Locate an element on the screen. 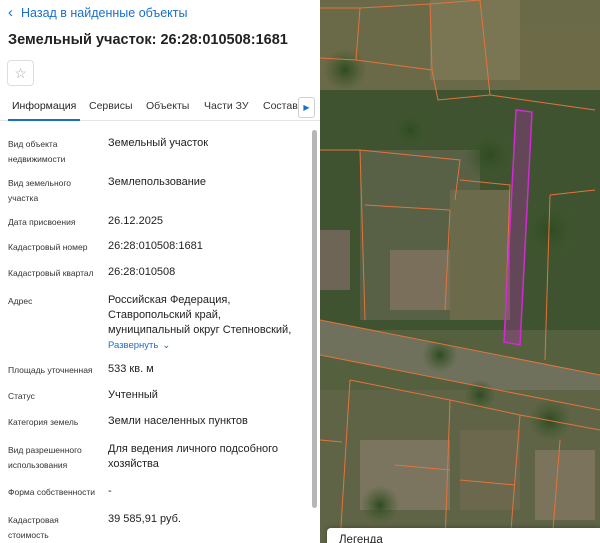 The image size is (600, 543). field-value-land-category: Земли населенных пунктов is located at coordinates (178, 421).